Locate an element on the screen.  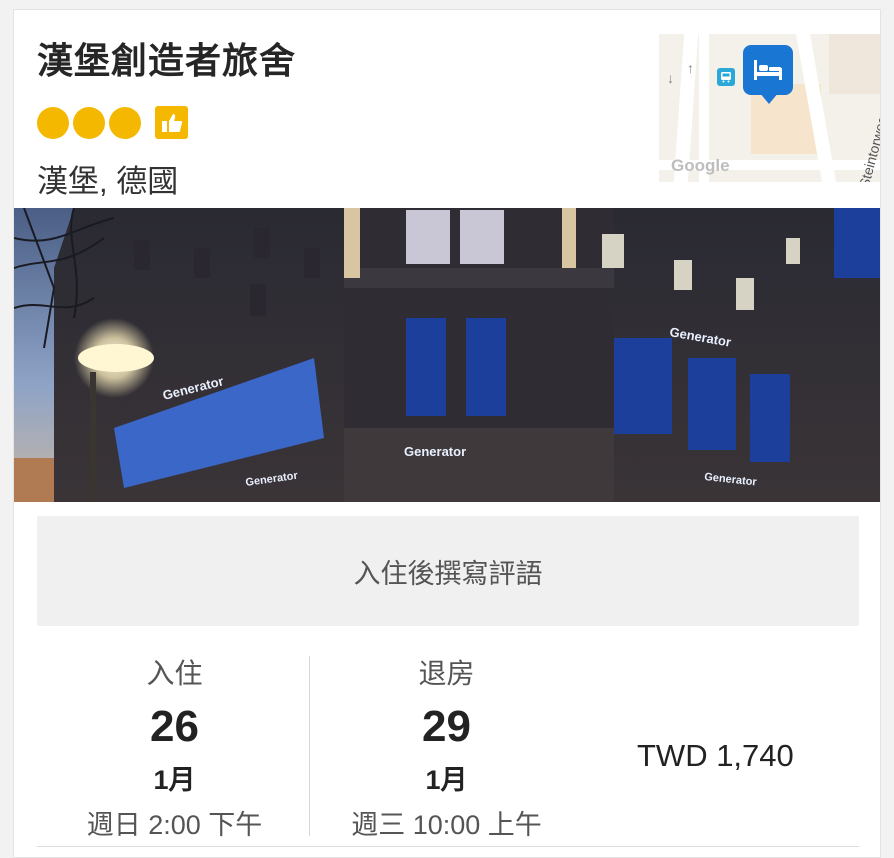
map-pin-tail is located at coordinates (769, 98).